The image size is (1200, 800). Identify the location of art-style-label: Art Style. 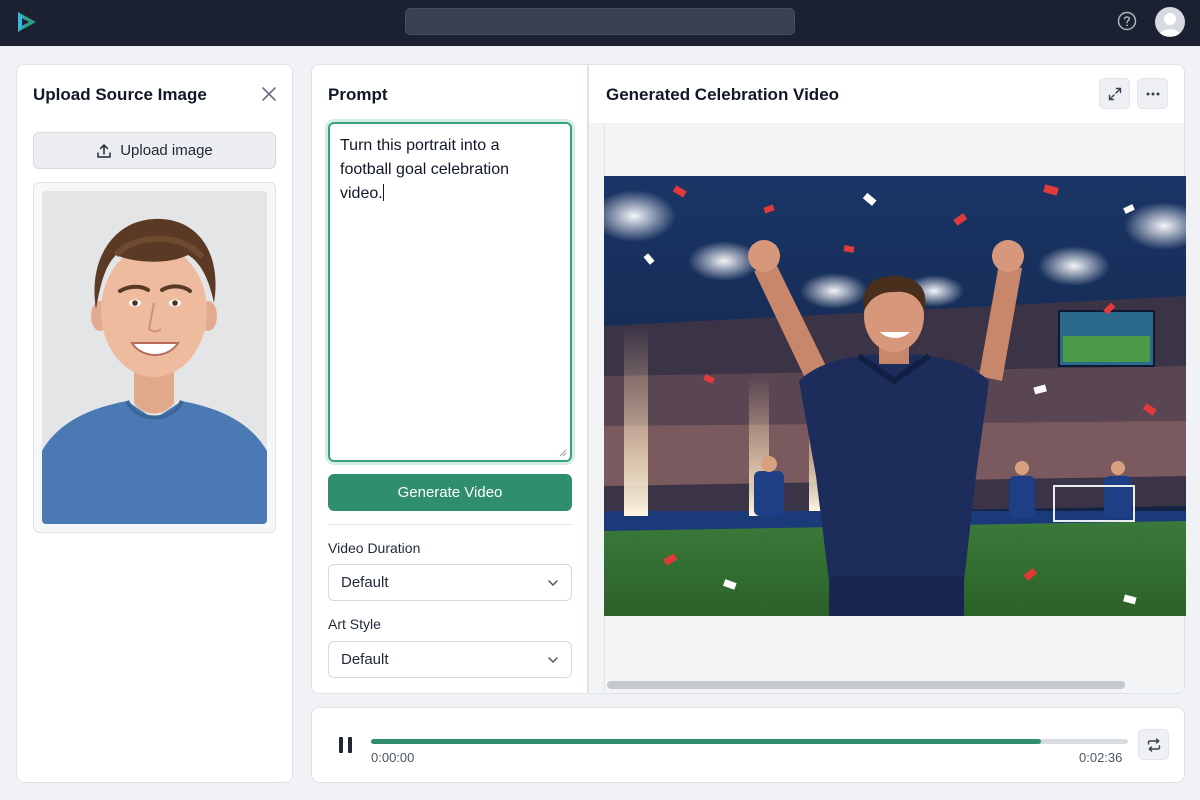
(354, 624).